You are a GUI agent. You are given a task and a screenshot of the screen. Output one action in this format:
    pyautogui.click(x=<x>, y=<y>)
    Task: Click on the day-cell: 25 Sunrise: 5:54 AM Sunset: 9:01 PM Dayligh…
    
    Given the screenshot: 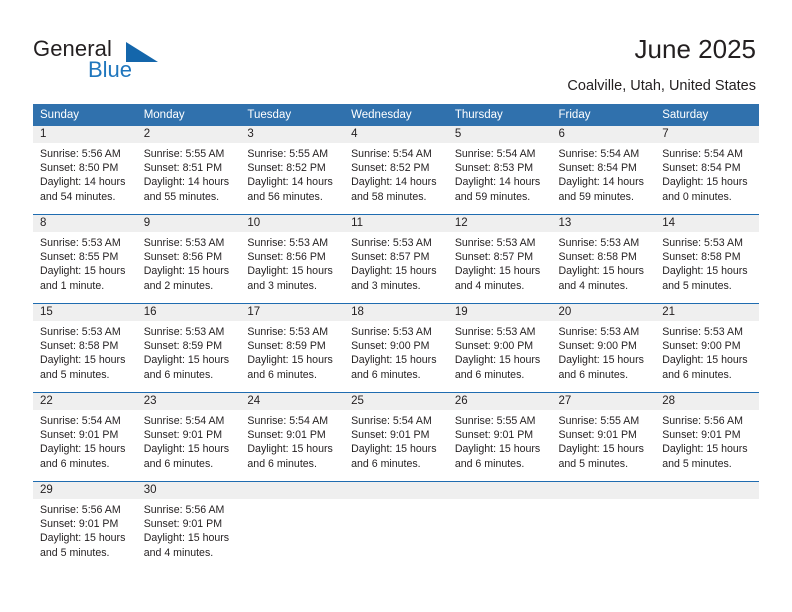 What is the action you would take?
    pyautogui.click(x=396, y=437)
    